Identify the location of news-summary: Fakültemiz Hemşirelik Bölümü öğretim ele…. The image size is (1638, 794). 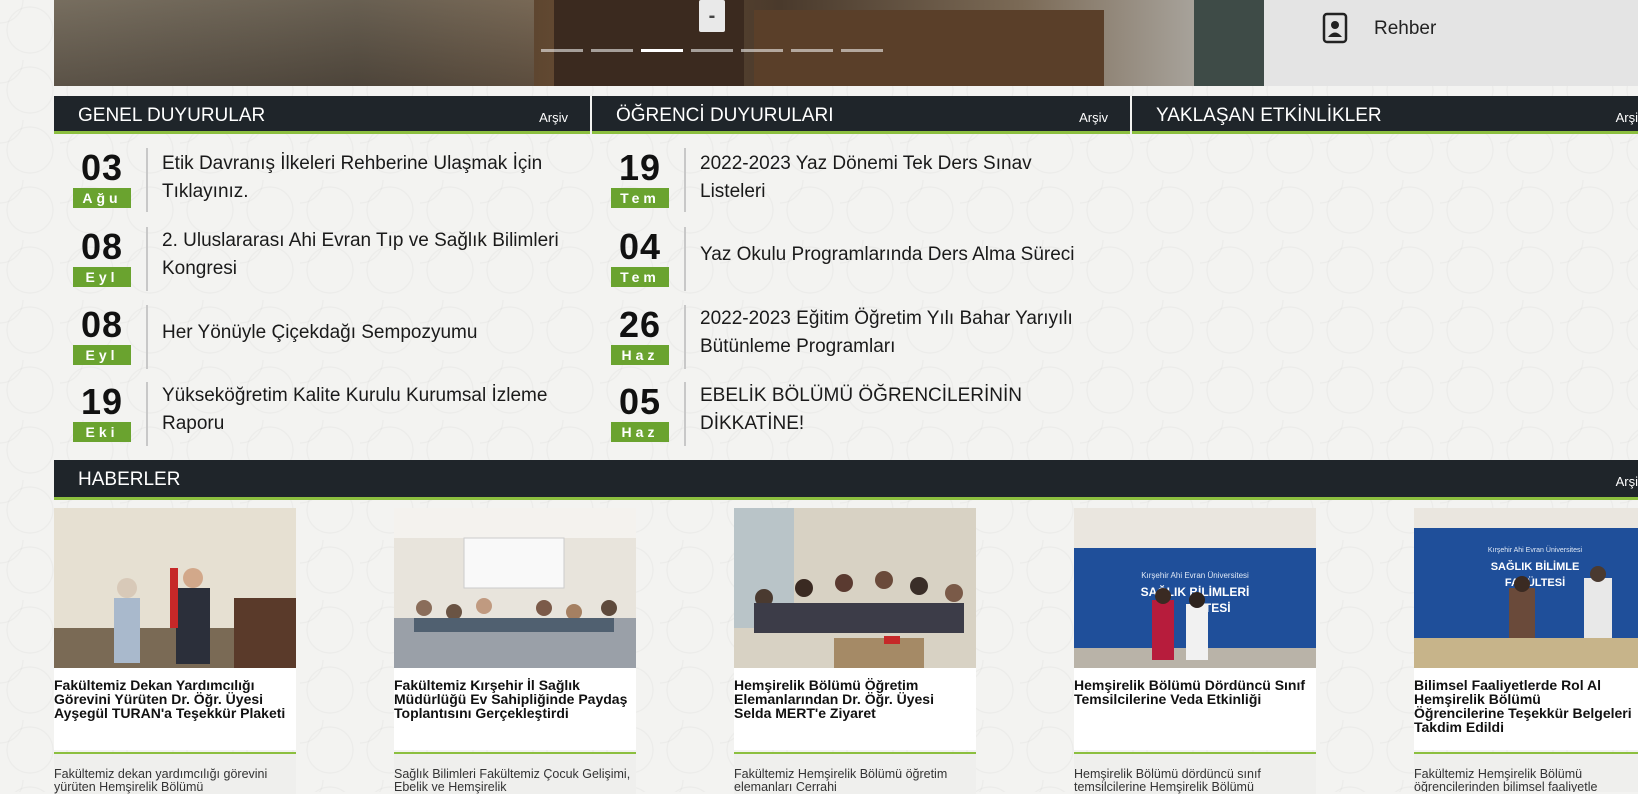
(855, 774).